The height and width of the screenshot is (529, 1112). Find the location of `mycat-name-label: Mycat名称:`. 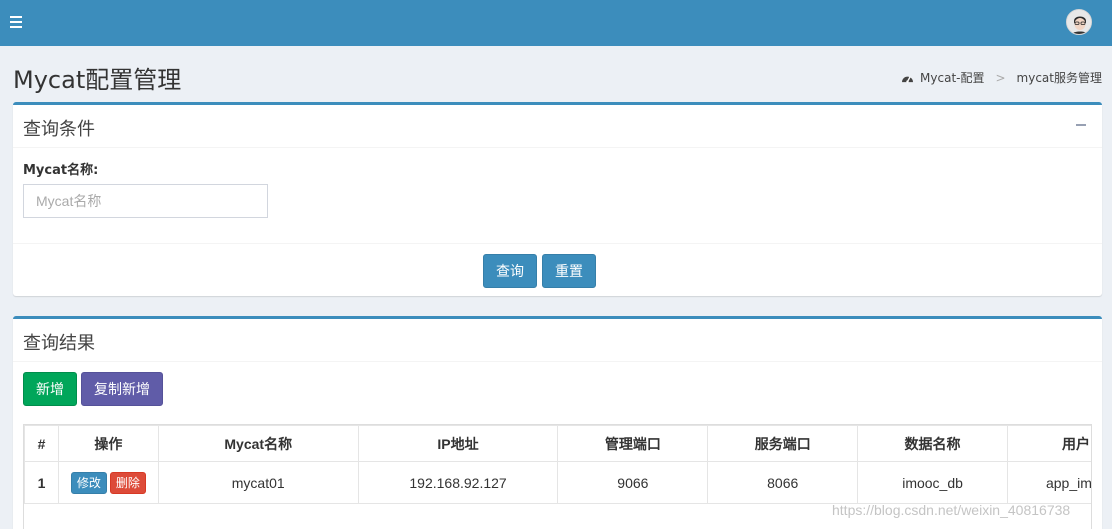

mycat-name-label: Mycat名称: is located at coordinates (61, 170).